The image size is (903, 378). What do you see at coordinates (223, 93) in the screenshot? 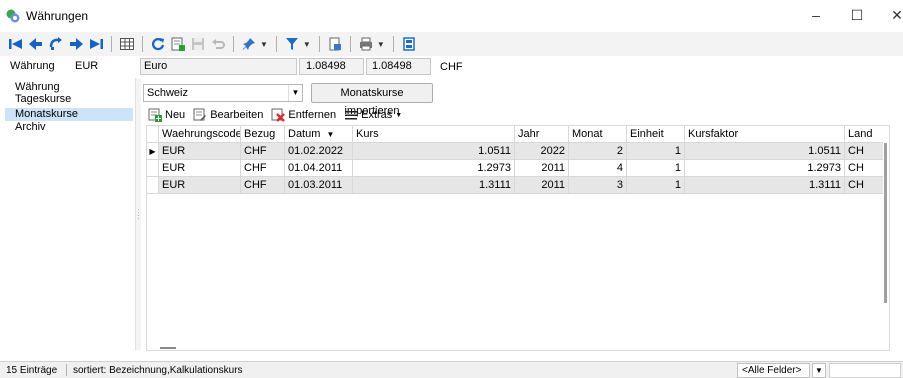
I see `country-select: Schweiz ▼` at bounding box center [223, 93].